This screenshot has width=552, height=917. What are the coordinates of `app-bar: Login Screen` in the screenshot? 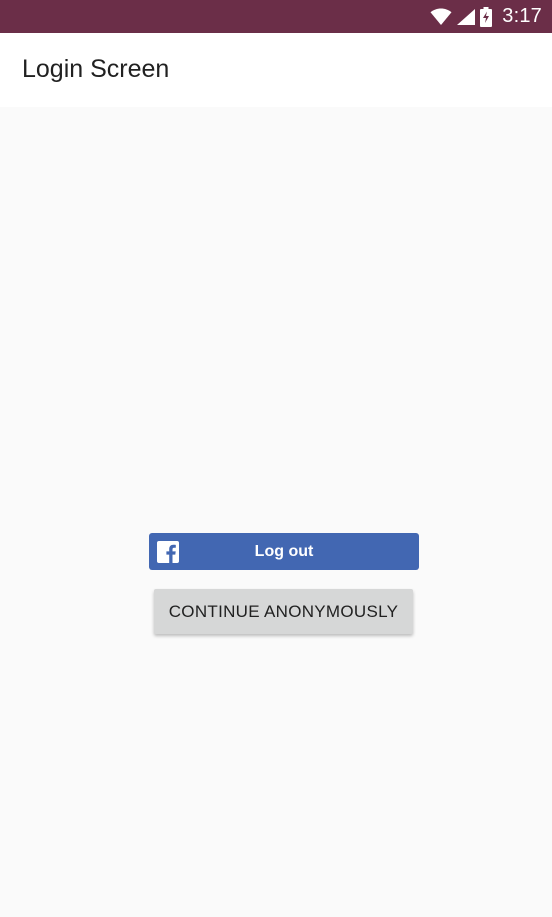 It's located at (276, 70).